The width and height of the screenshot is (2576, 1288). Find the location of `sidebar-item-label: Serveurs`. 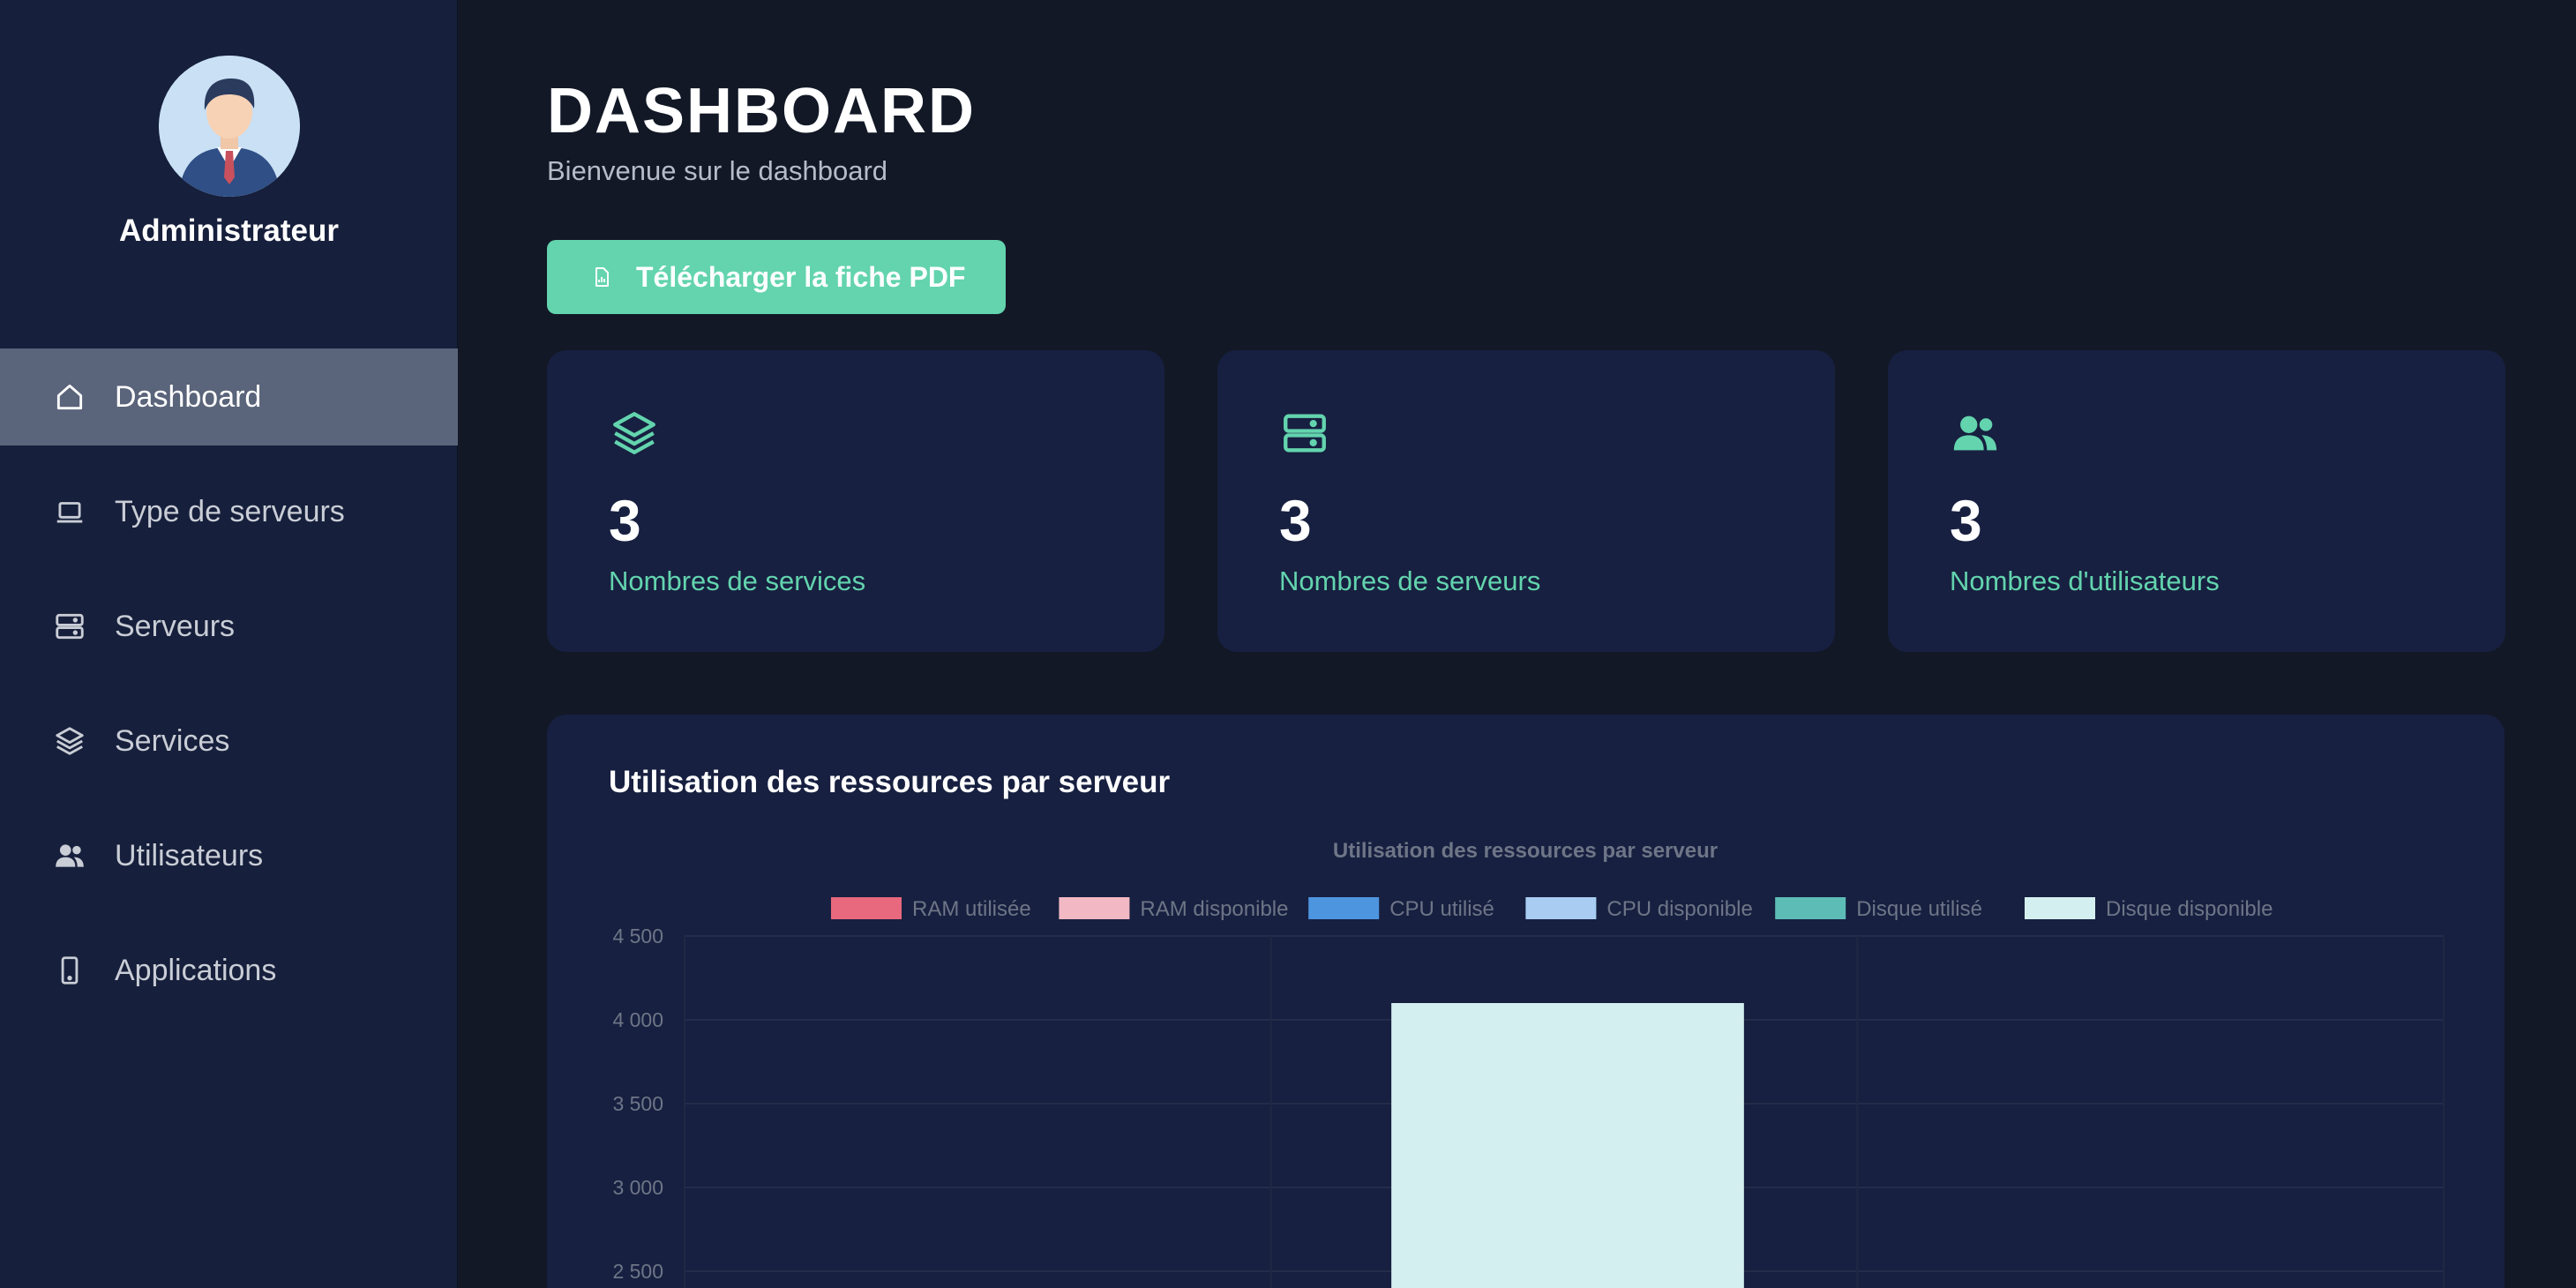

sidebar-item-label: Serveurs is located at coordinates (176, 626).